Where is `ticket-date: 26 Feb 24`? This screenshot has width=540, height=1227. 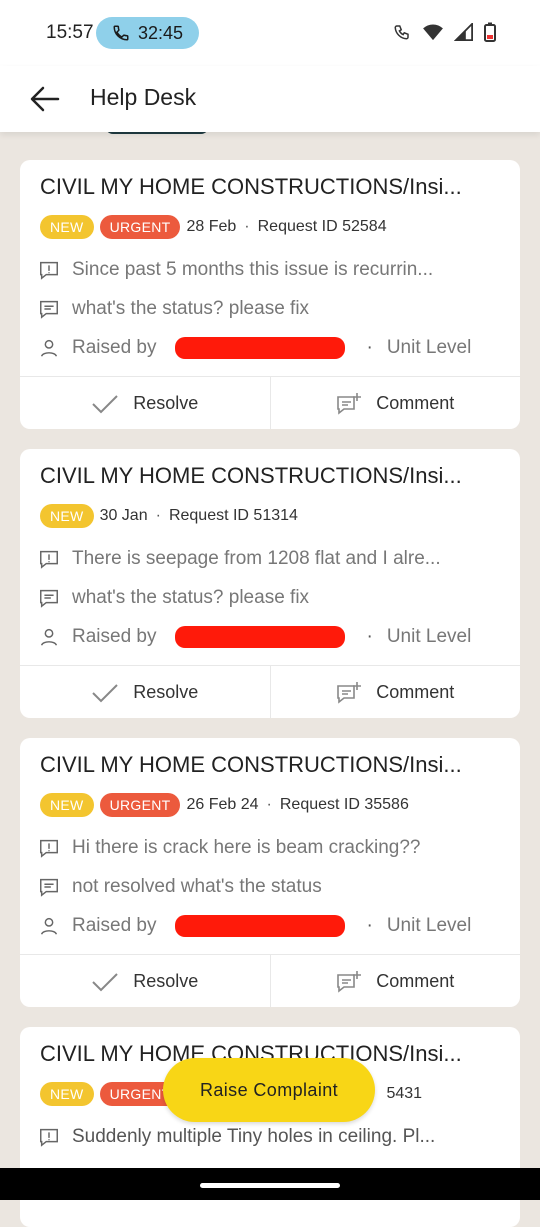 ticket-date: 26 Feb 24 is located at coordinates (222, 804).